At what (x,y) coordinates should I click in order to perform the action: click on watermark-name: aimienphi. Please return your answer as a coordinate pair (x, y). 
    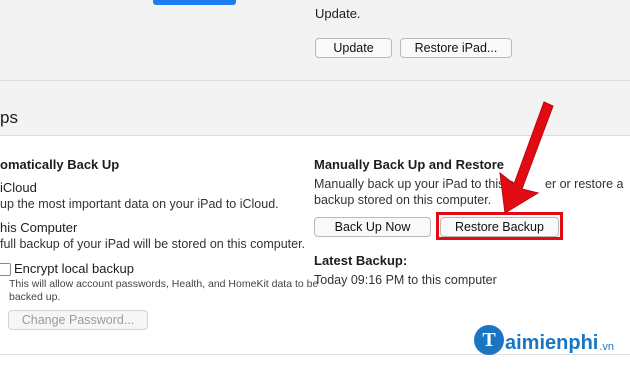
    Looking at the image, I should click on (552, 343).